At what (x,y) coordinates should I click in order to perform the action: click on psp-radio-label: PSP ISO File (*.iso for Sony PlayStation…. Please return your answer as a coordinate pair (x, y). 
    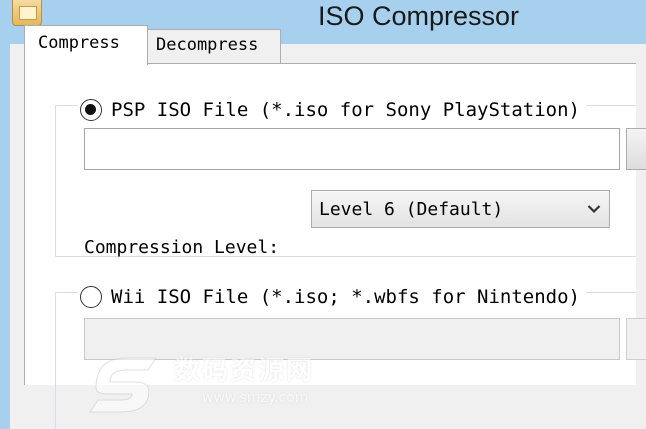
    Looking at the image, I should click on (345, 110).